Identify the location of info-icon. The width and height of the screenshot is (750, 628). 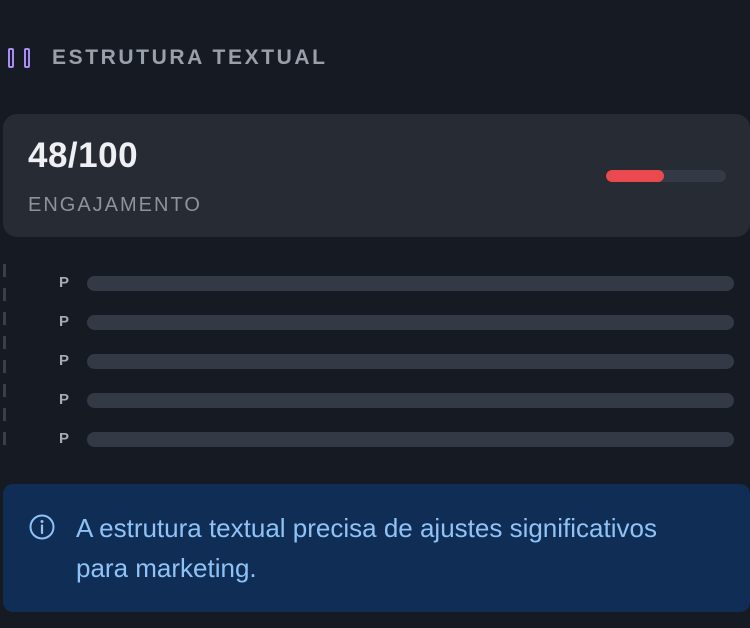
(42, 527).